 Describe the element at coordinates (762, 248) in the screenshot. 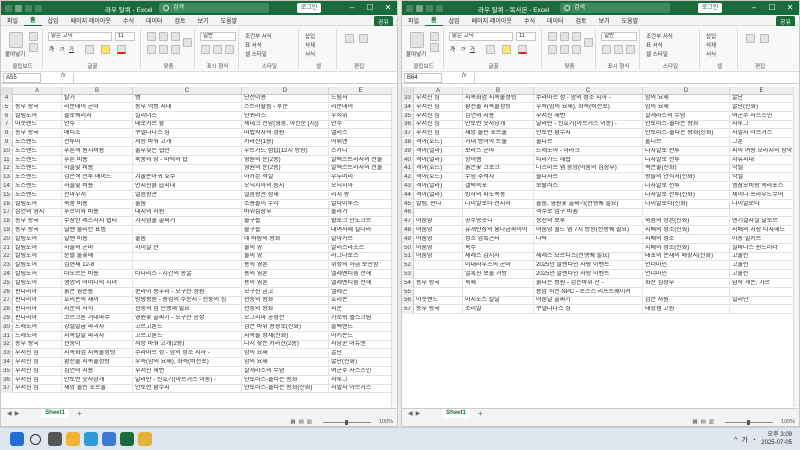

I see `cell: 실바나스 윈드러너` at that location.